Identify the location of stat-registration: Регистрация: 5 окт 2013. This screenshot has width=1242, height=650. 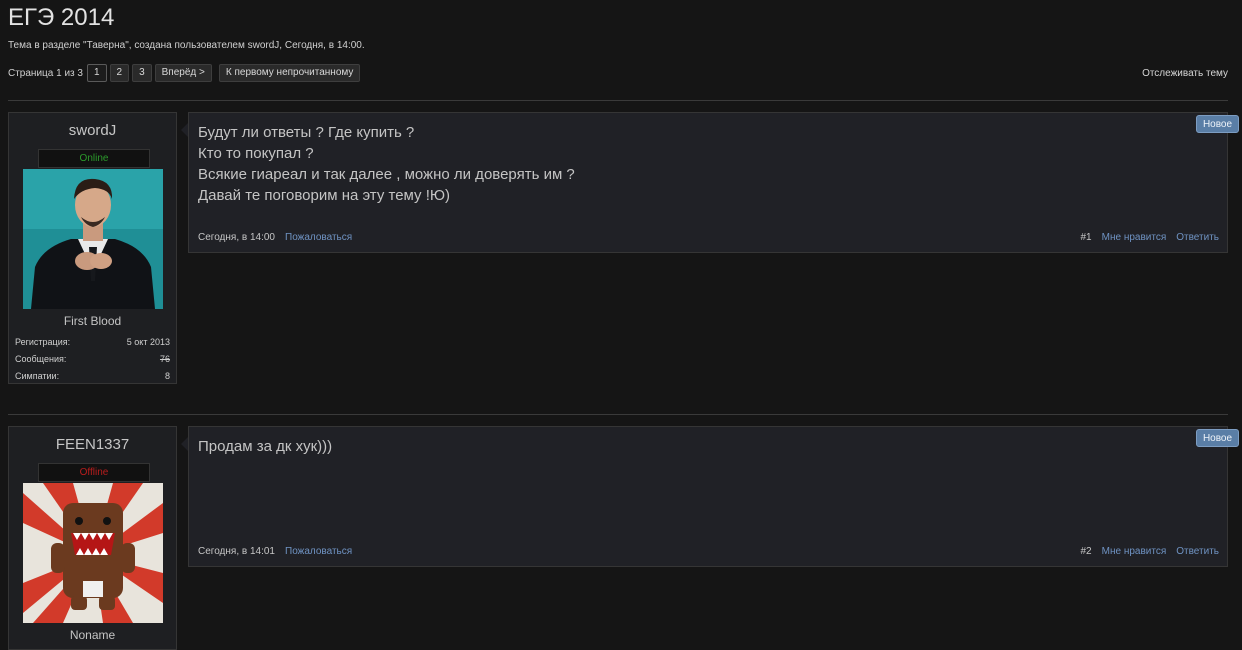
(92, 342).